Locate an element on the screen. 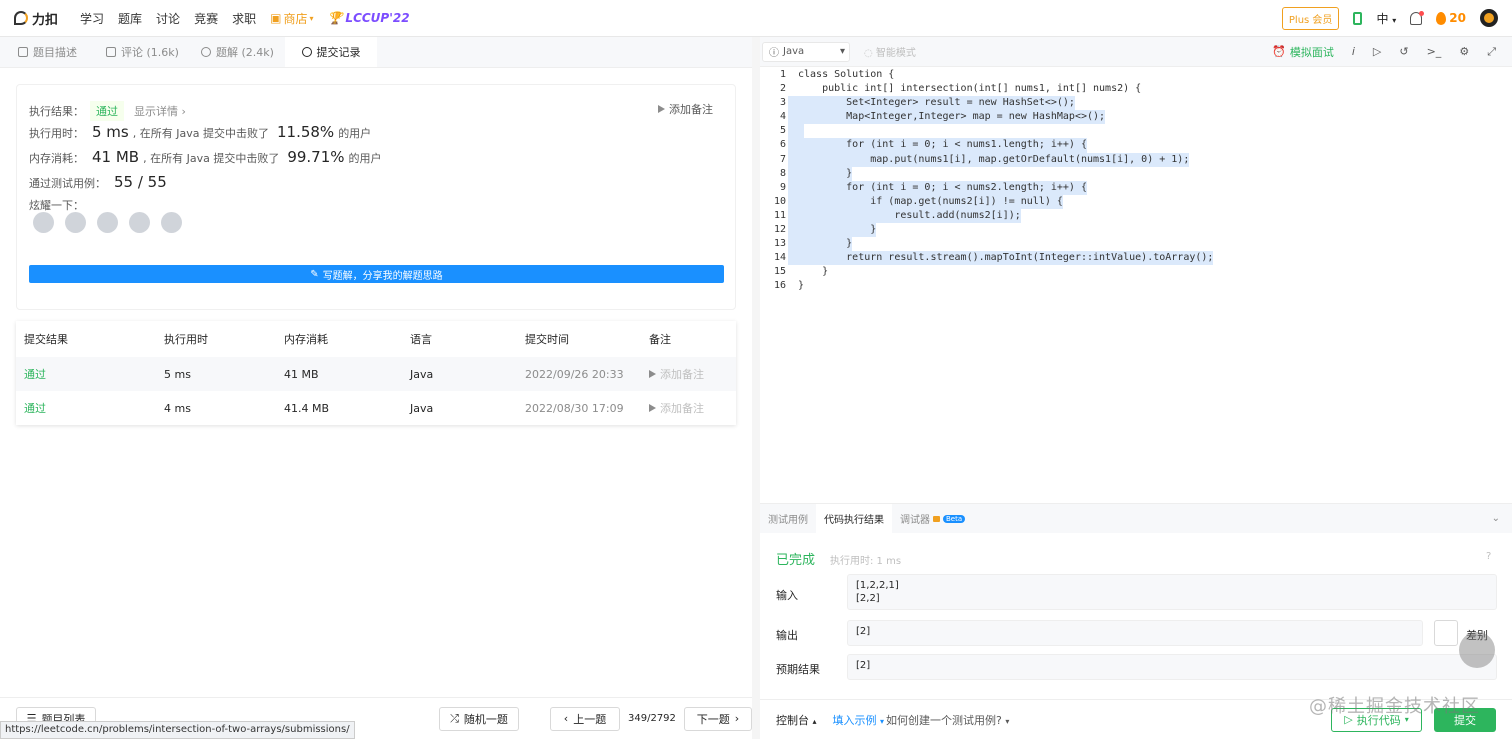  line-number: 6 is located at coordinates (782, 145).